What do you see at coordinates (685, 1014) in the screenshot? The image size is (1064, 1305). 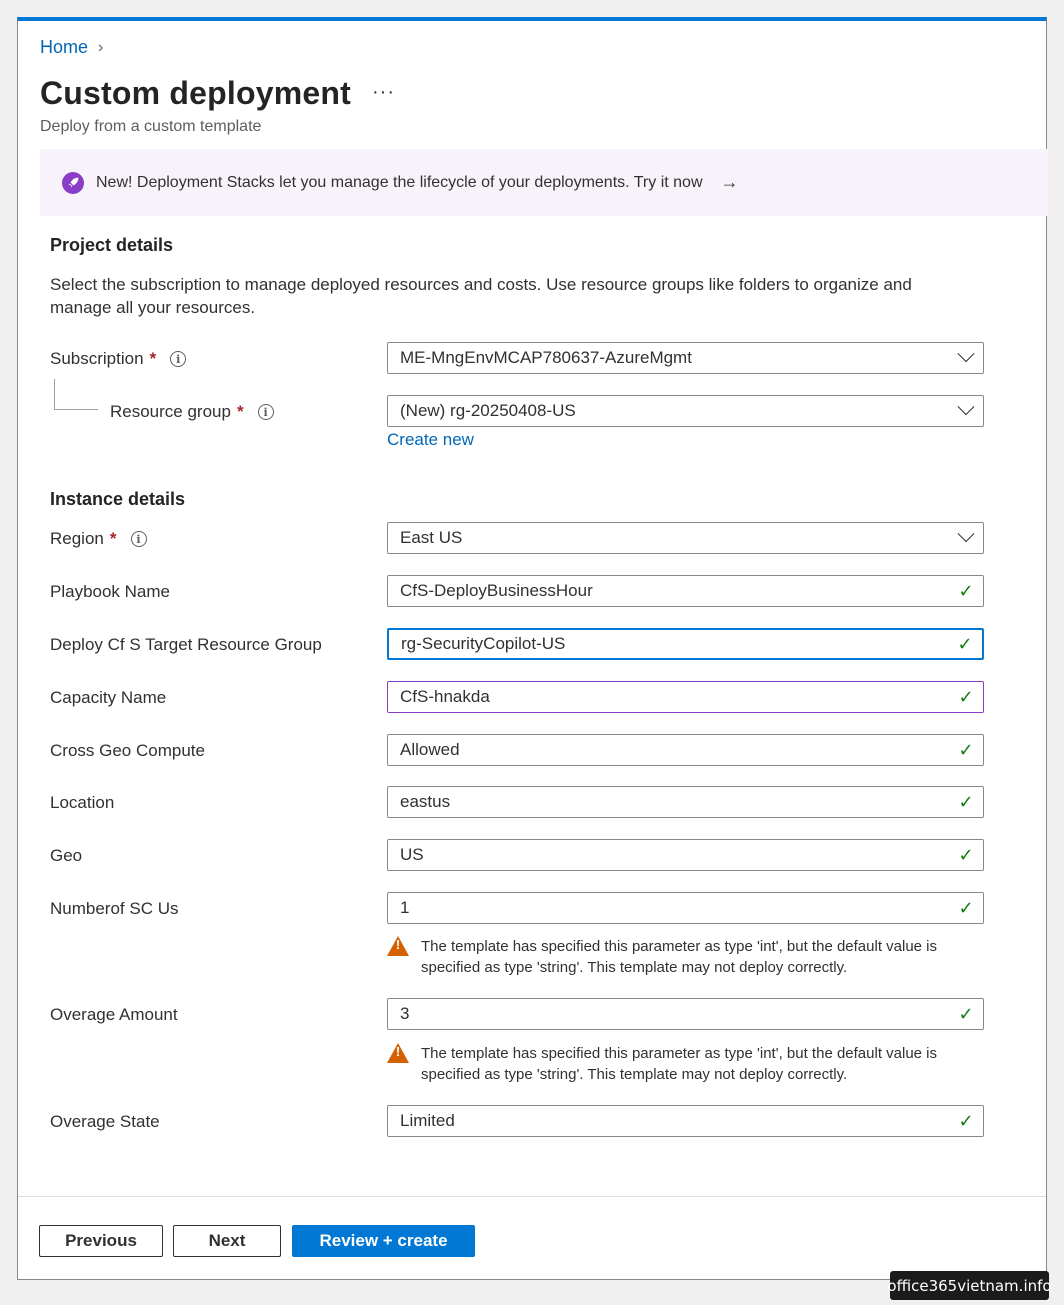 I see `overage-amount-input: 3 ✓` at bounding box center [685, 1014].